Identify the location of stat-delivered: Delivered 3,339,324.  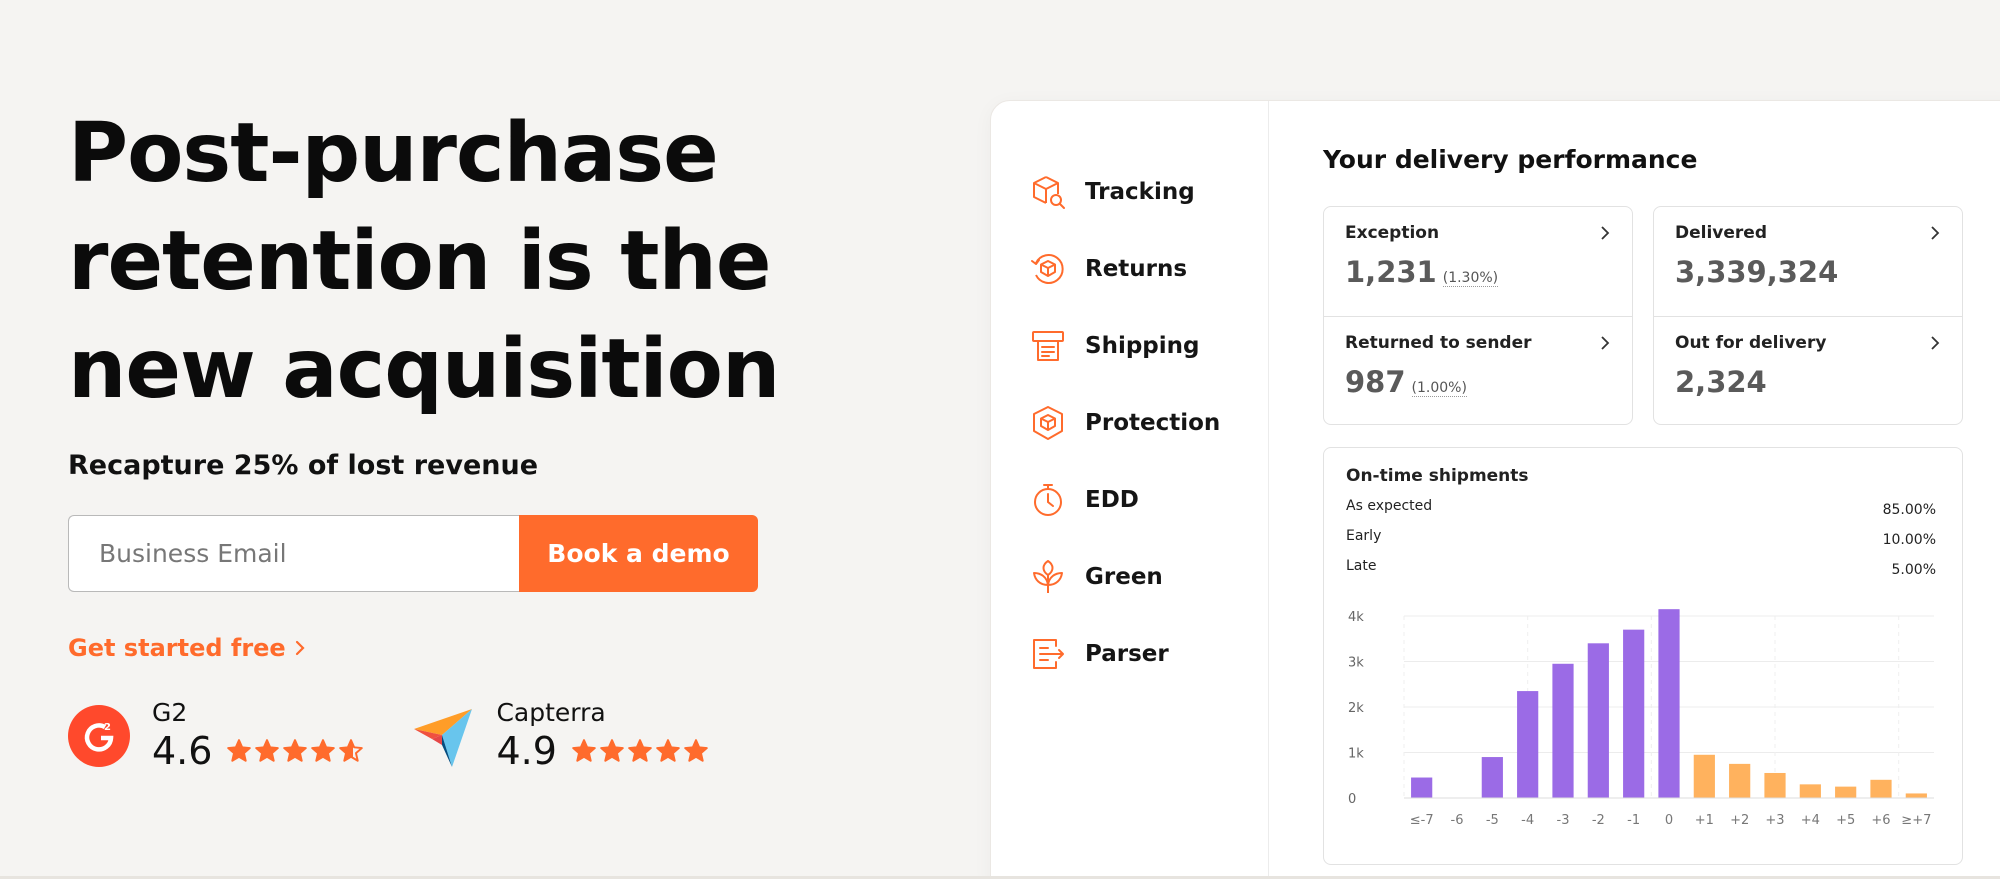
(1808, 261).